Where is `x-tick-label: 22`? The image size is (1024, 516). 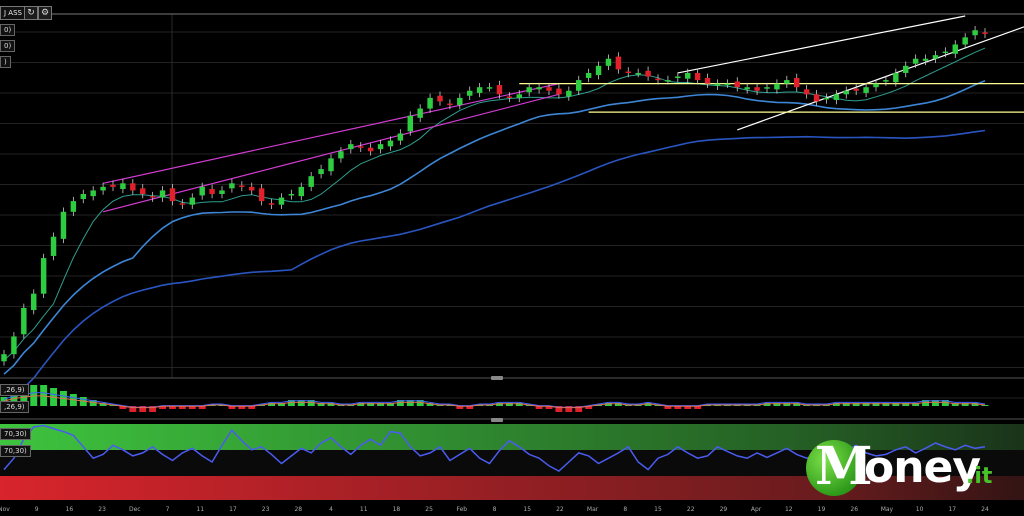
x-tick-label: 22 is located at coordinates (691, 509).